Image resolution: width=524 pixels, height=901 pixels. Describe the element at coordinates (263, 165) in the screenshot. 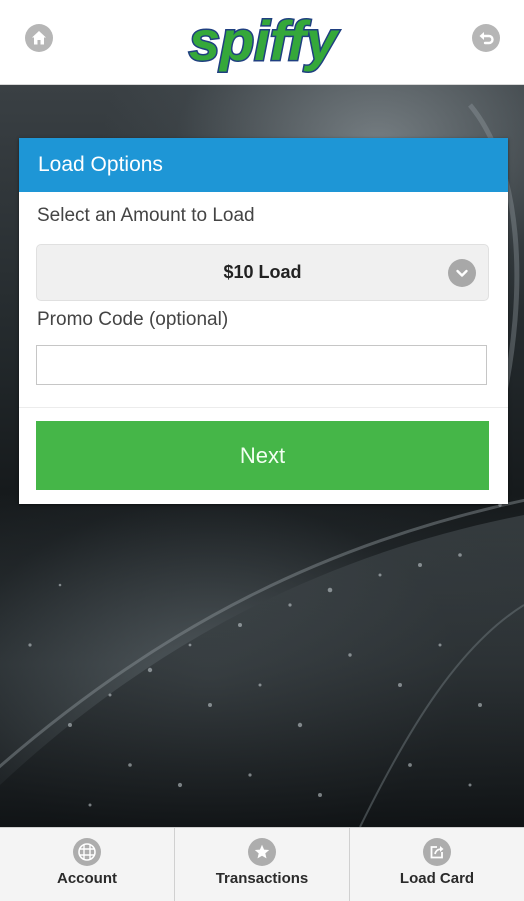

I see `card-title: Load Options` at that location.